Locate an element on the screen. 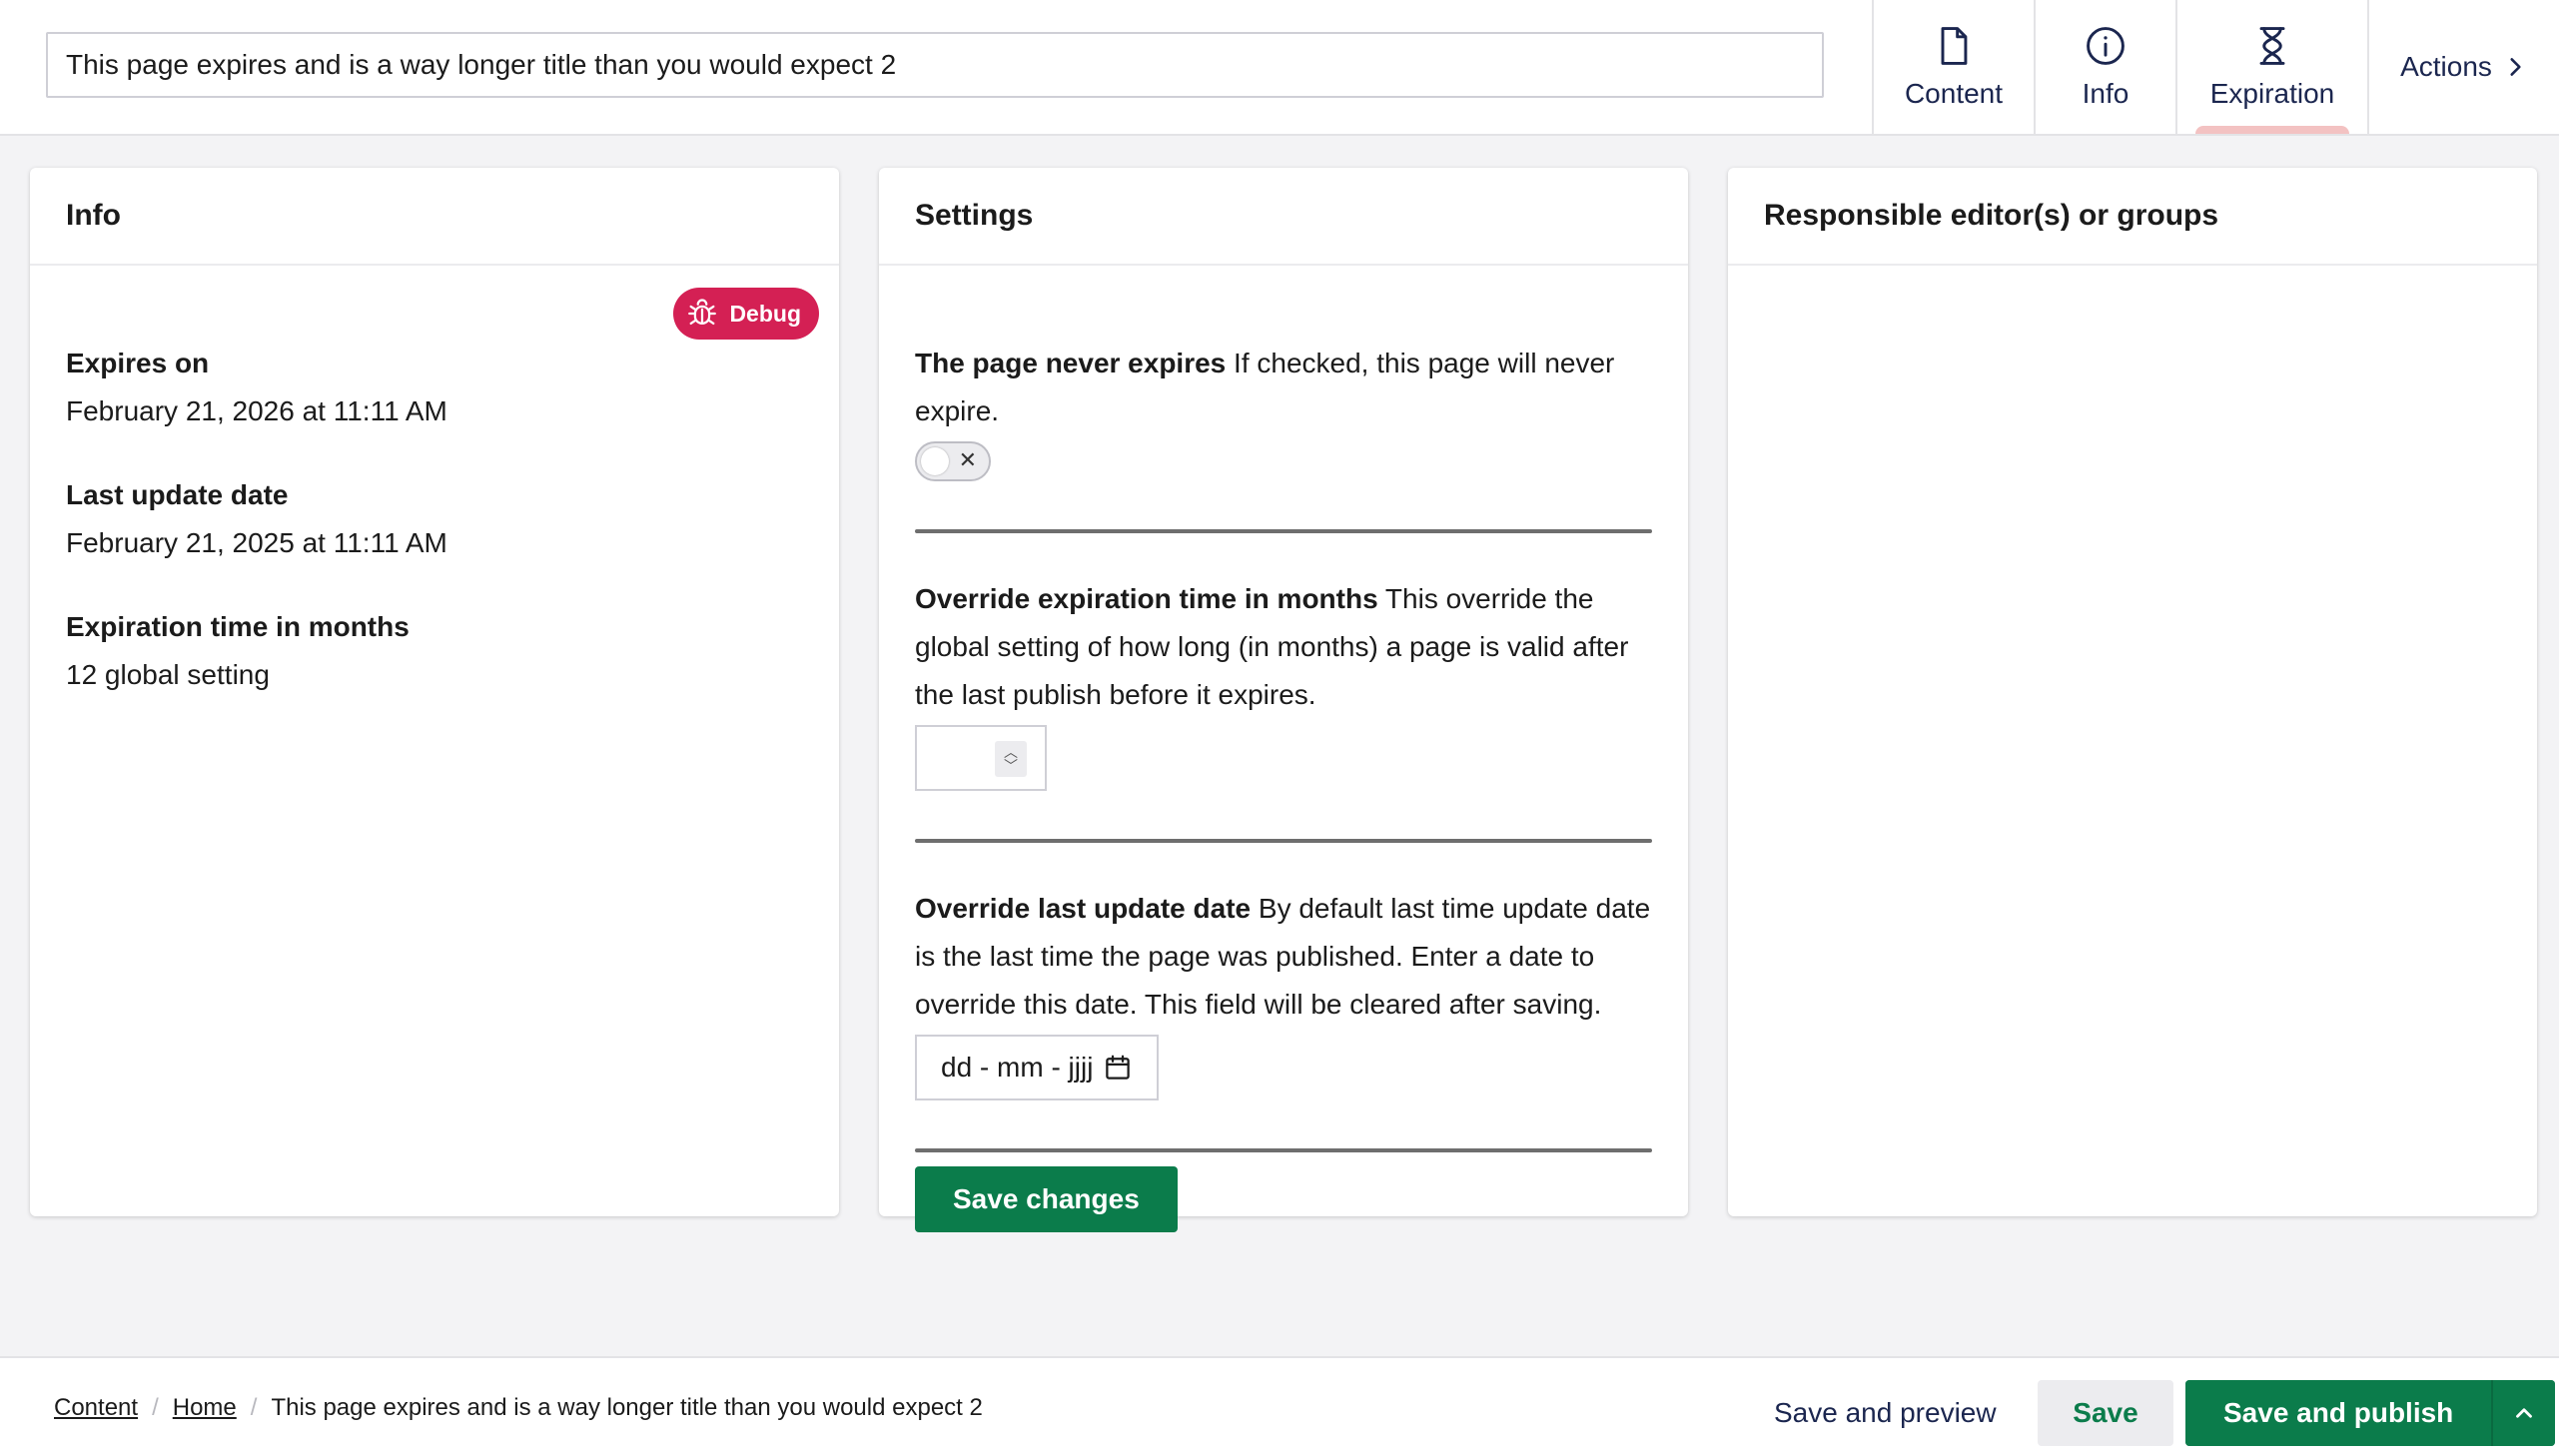 The image size is (2559, 1456). settings-panel-header: Settings is located at coordinates (1284, 217).